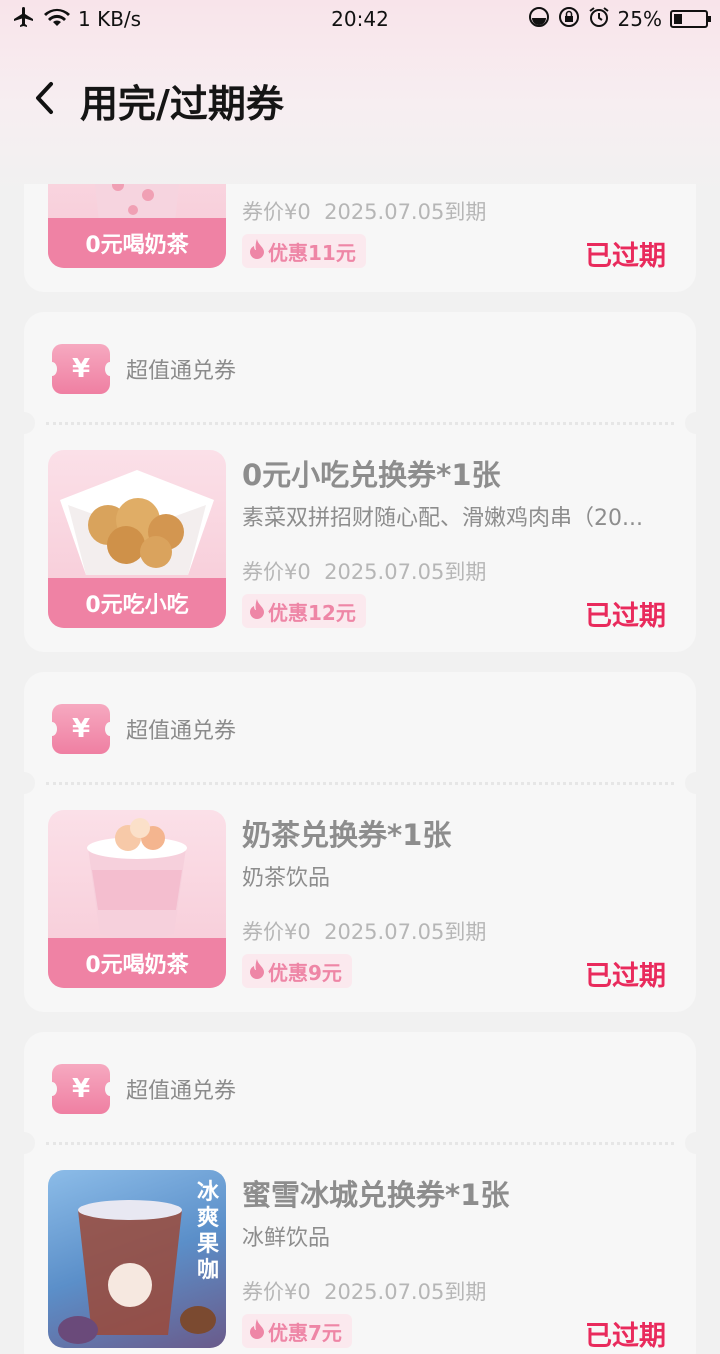 The height and width of the screenshot is (1354, 720). Describe the element at coordinates (110, 19) in the screenshot. I see `net-speed: 1 KB/s` at that location.